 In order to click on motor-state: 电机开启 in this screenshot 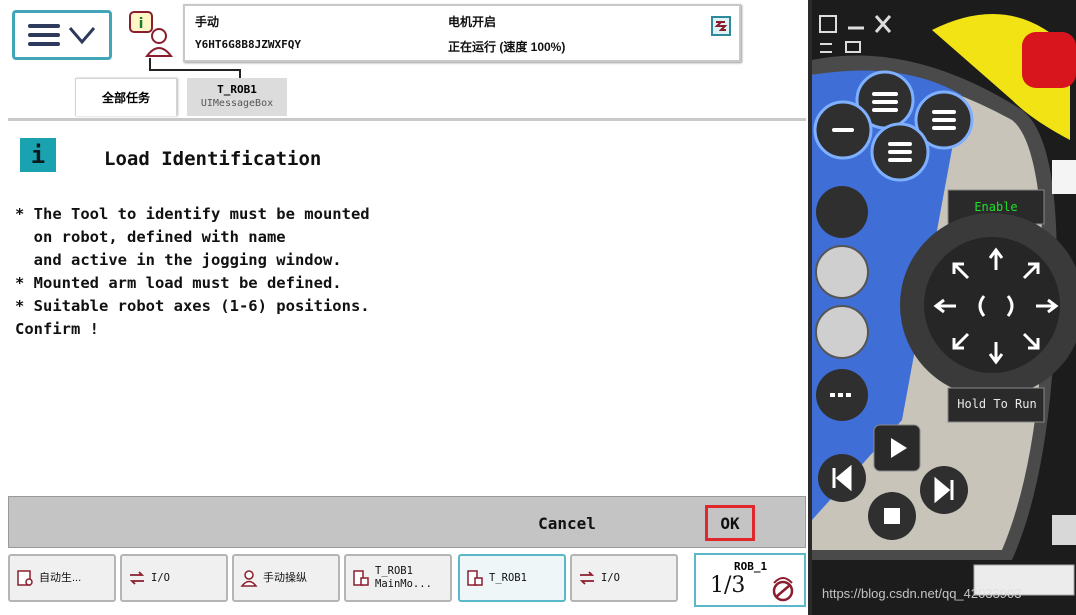, I will do `click(472, 22)`.